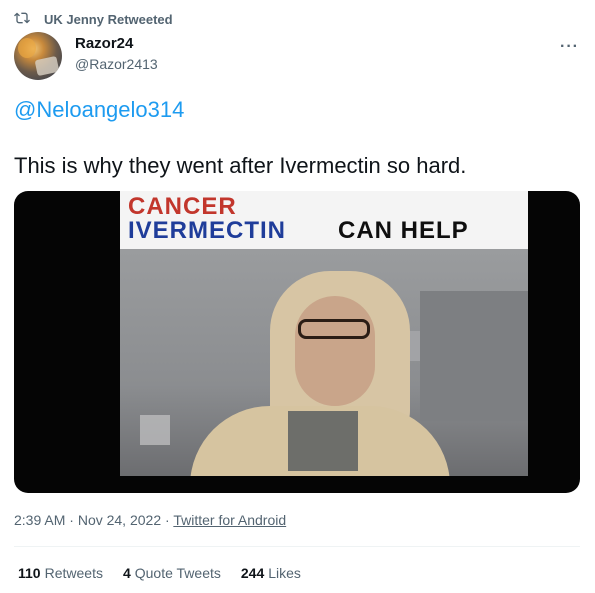 The height and width of the screenshot is (593, 595). What do you see at coordinates (324, 220) in the screenshot?
I see `video-banner: CANCER IVERMECTIN CAN HELP` at bounding box center [324, 220].